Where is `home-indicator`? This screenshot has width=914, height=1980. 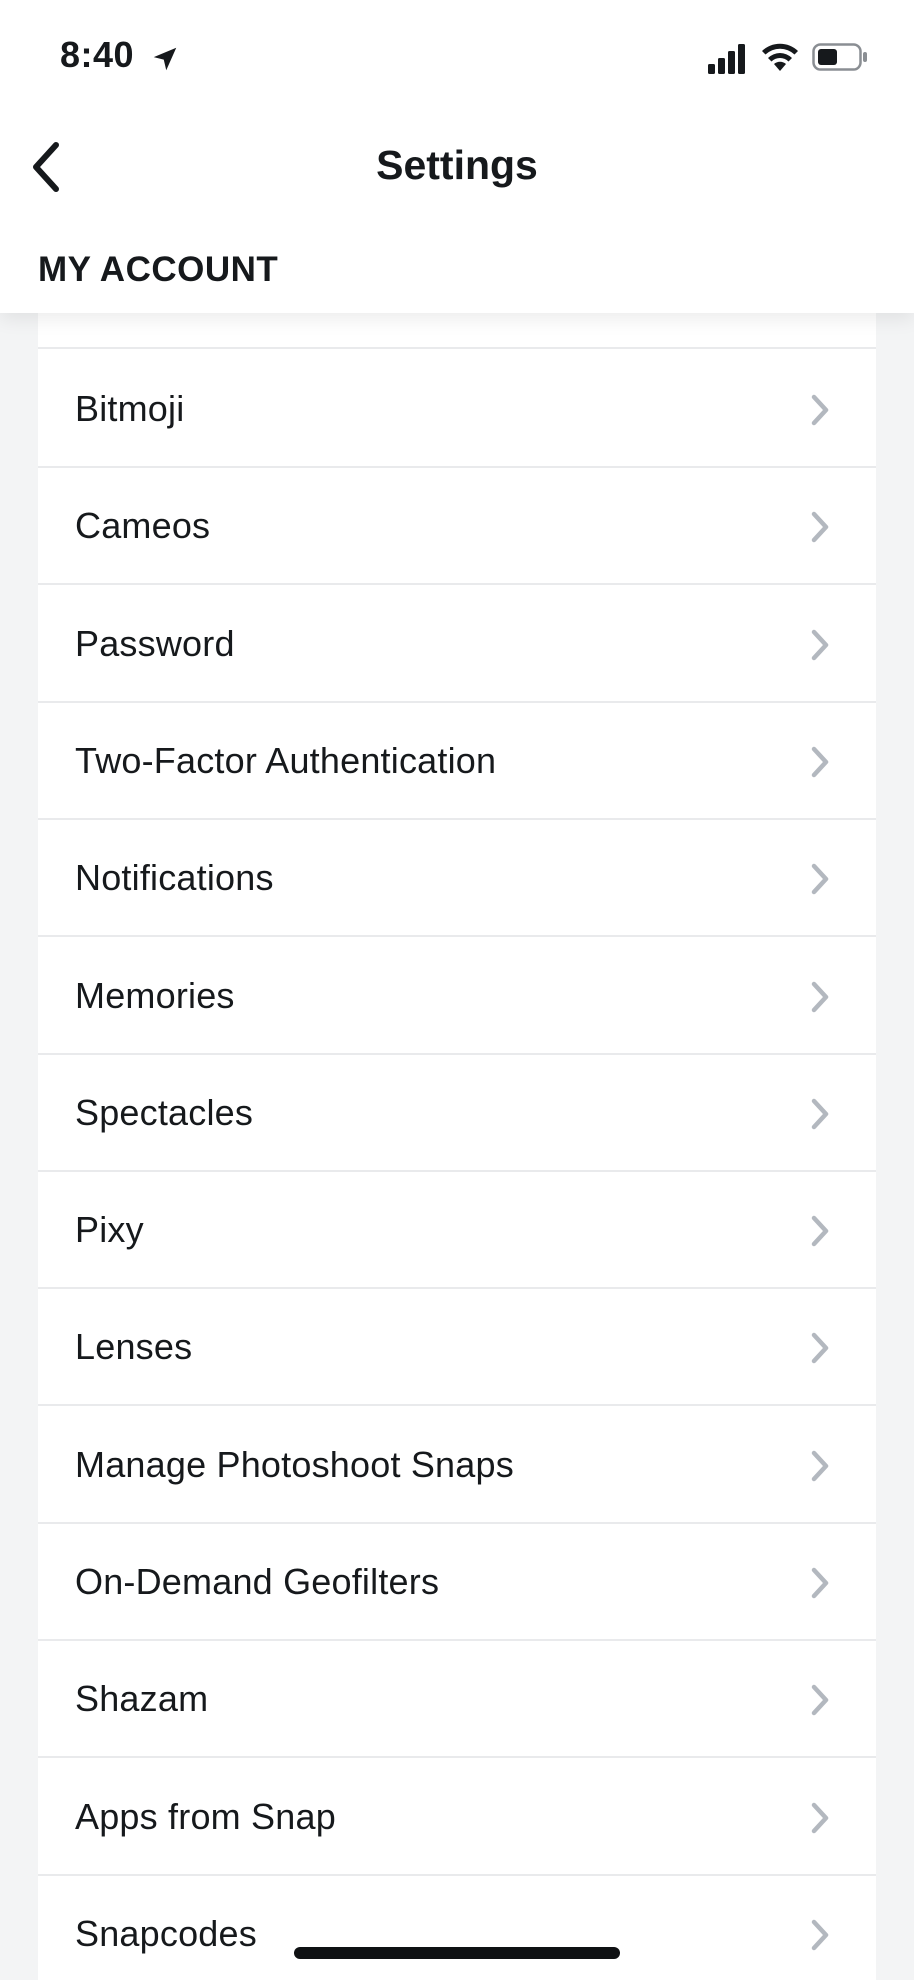 home-indicator is located at coordinates (457, 1953).